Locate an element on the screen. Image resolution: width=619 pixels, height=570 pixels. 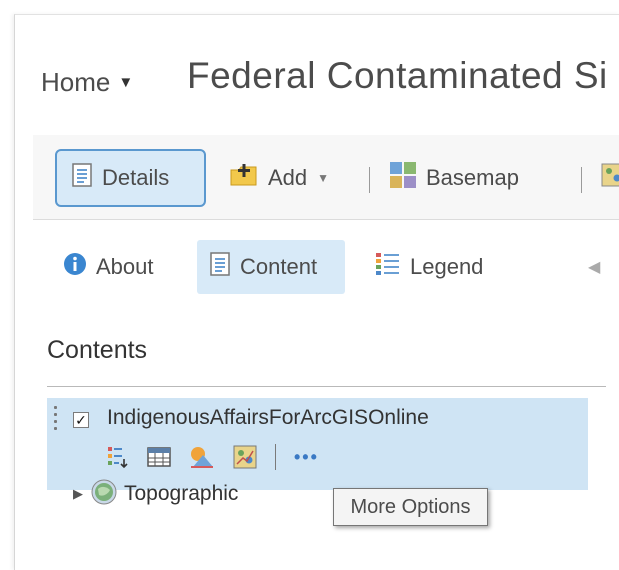
analysis-button is located at coordinates (610, 178).